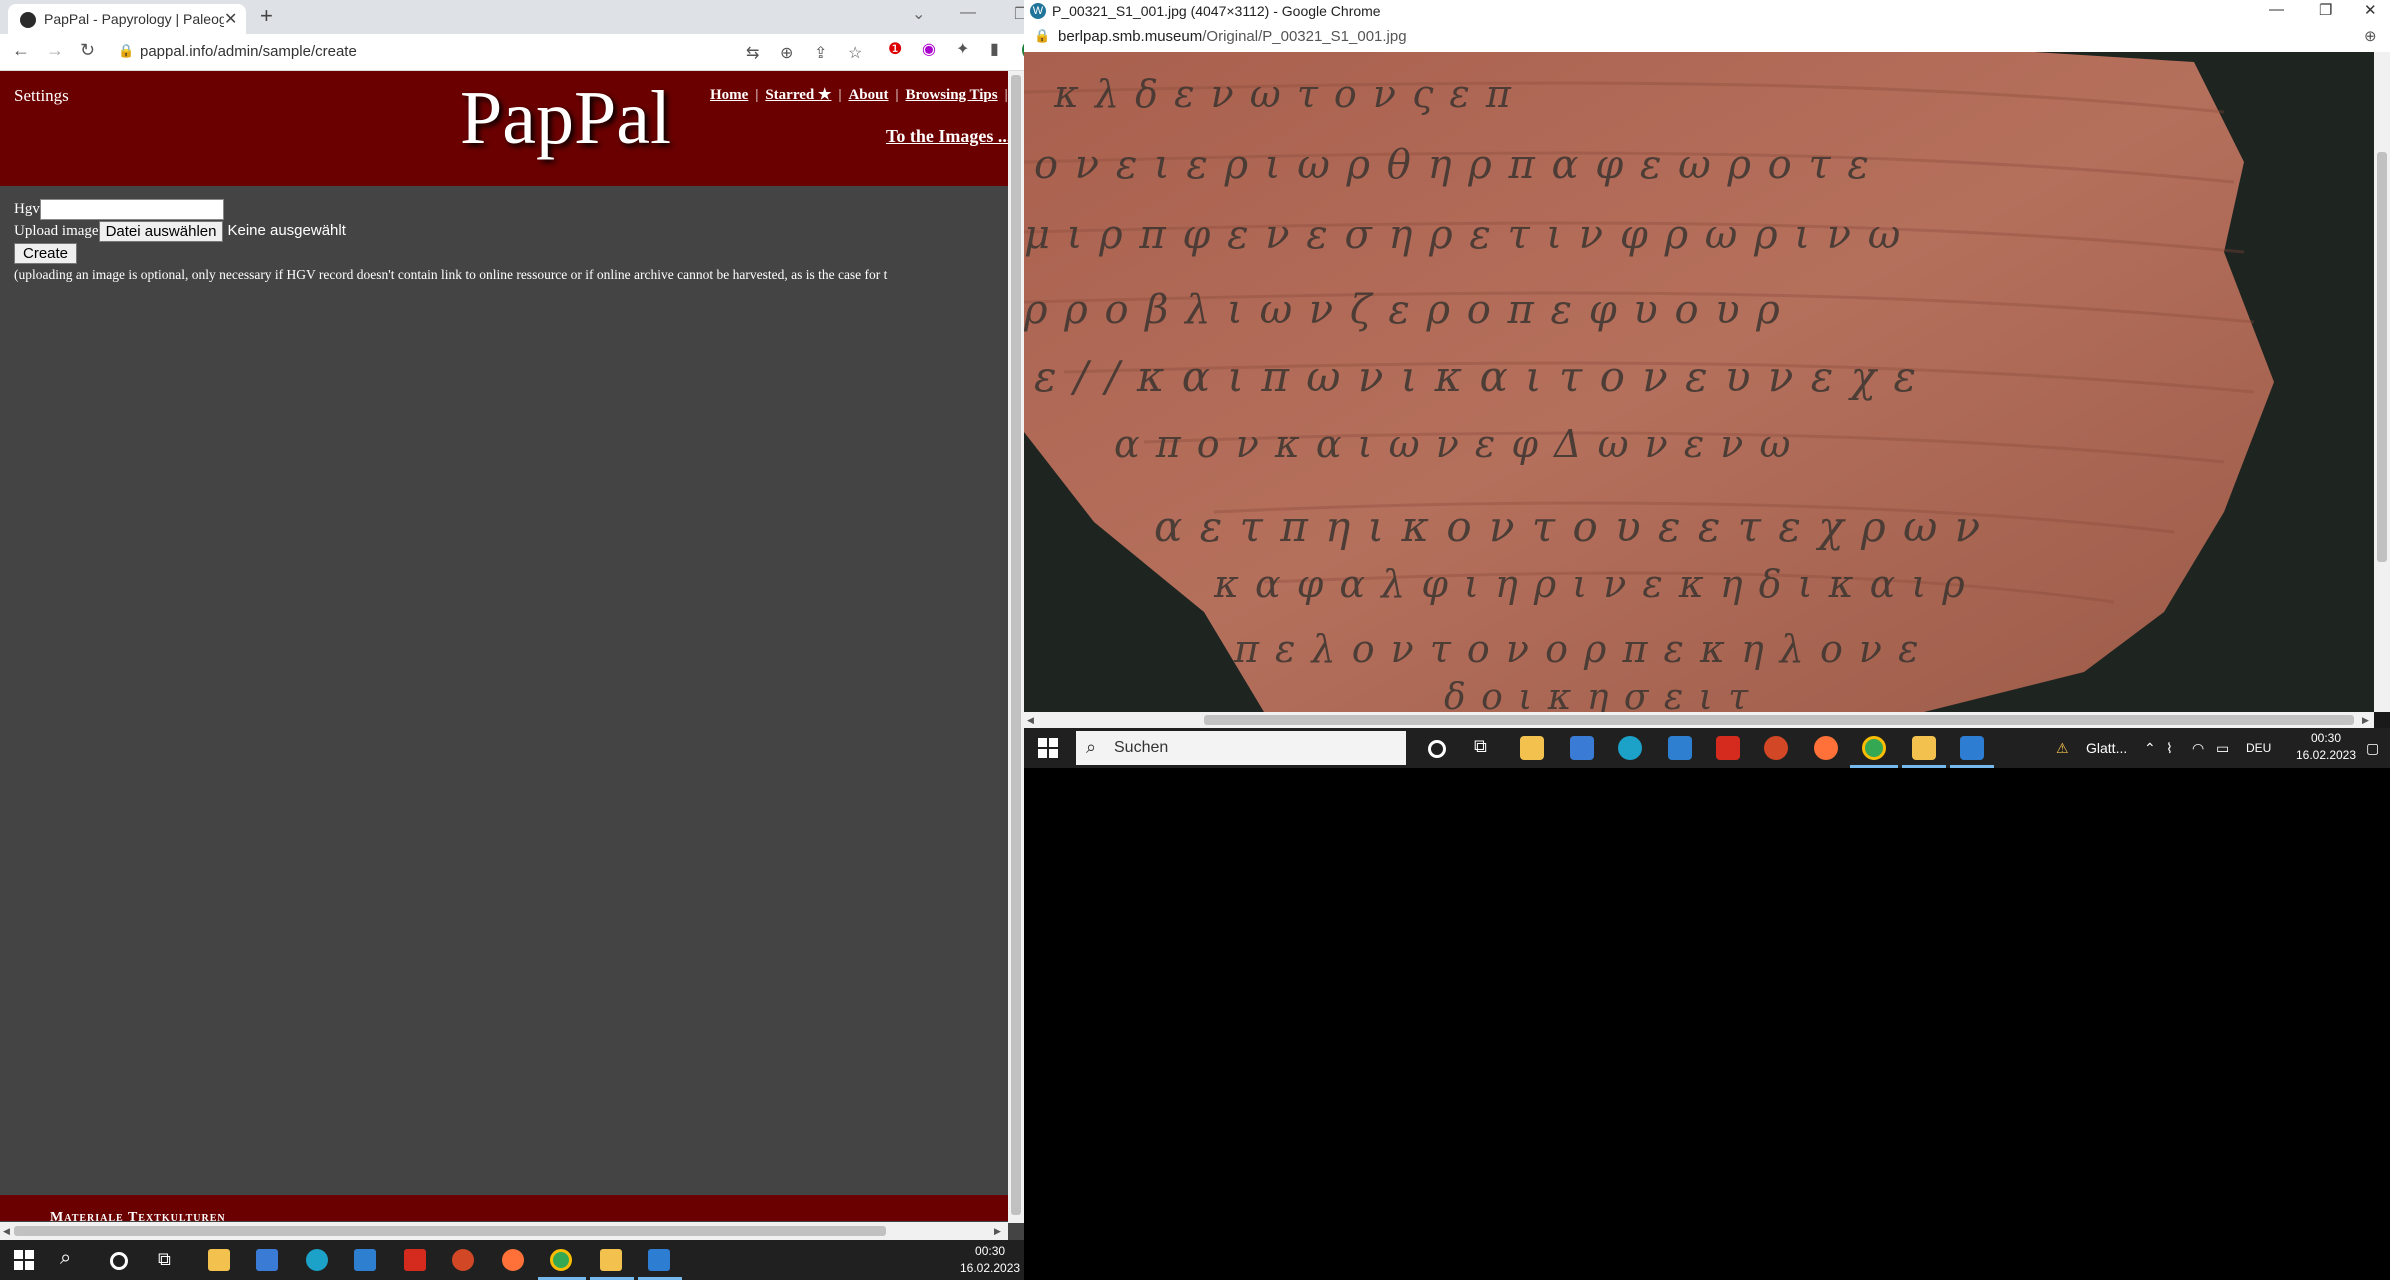  Describe the element at coordinates (1141, 747) in the screenshot. I see `search-placeholder: Suchen` at that location.